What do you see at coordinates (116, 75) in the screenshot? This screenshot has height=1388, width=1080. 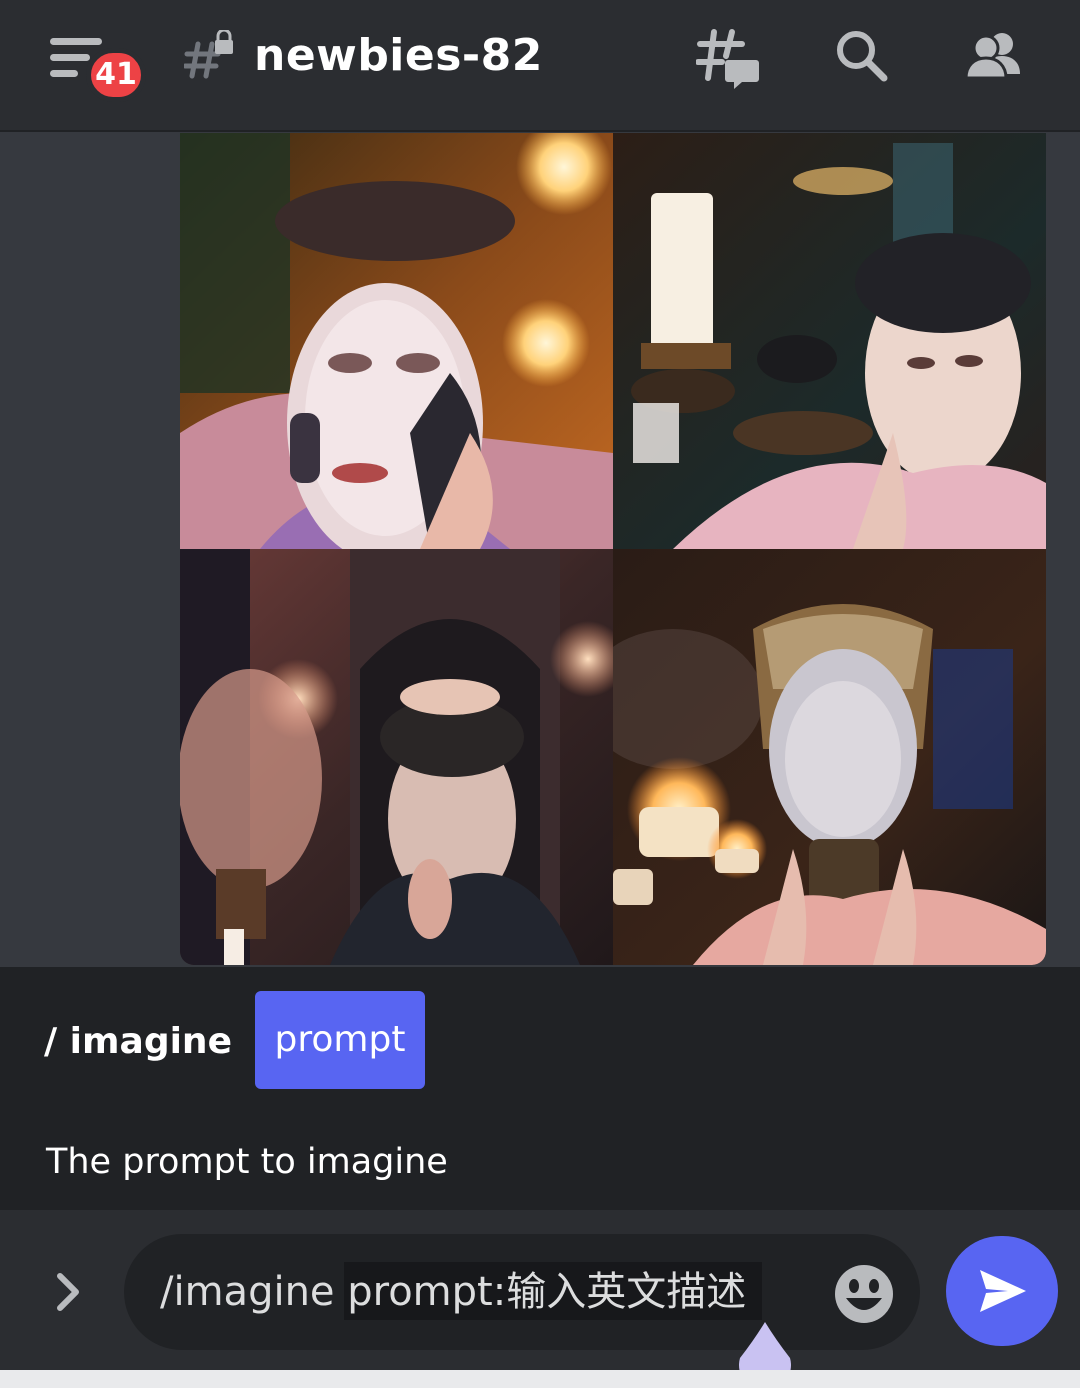 I see `unread-badge: 41` at bounding box center [116, 75].